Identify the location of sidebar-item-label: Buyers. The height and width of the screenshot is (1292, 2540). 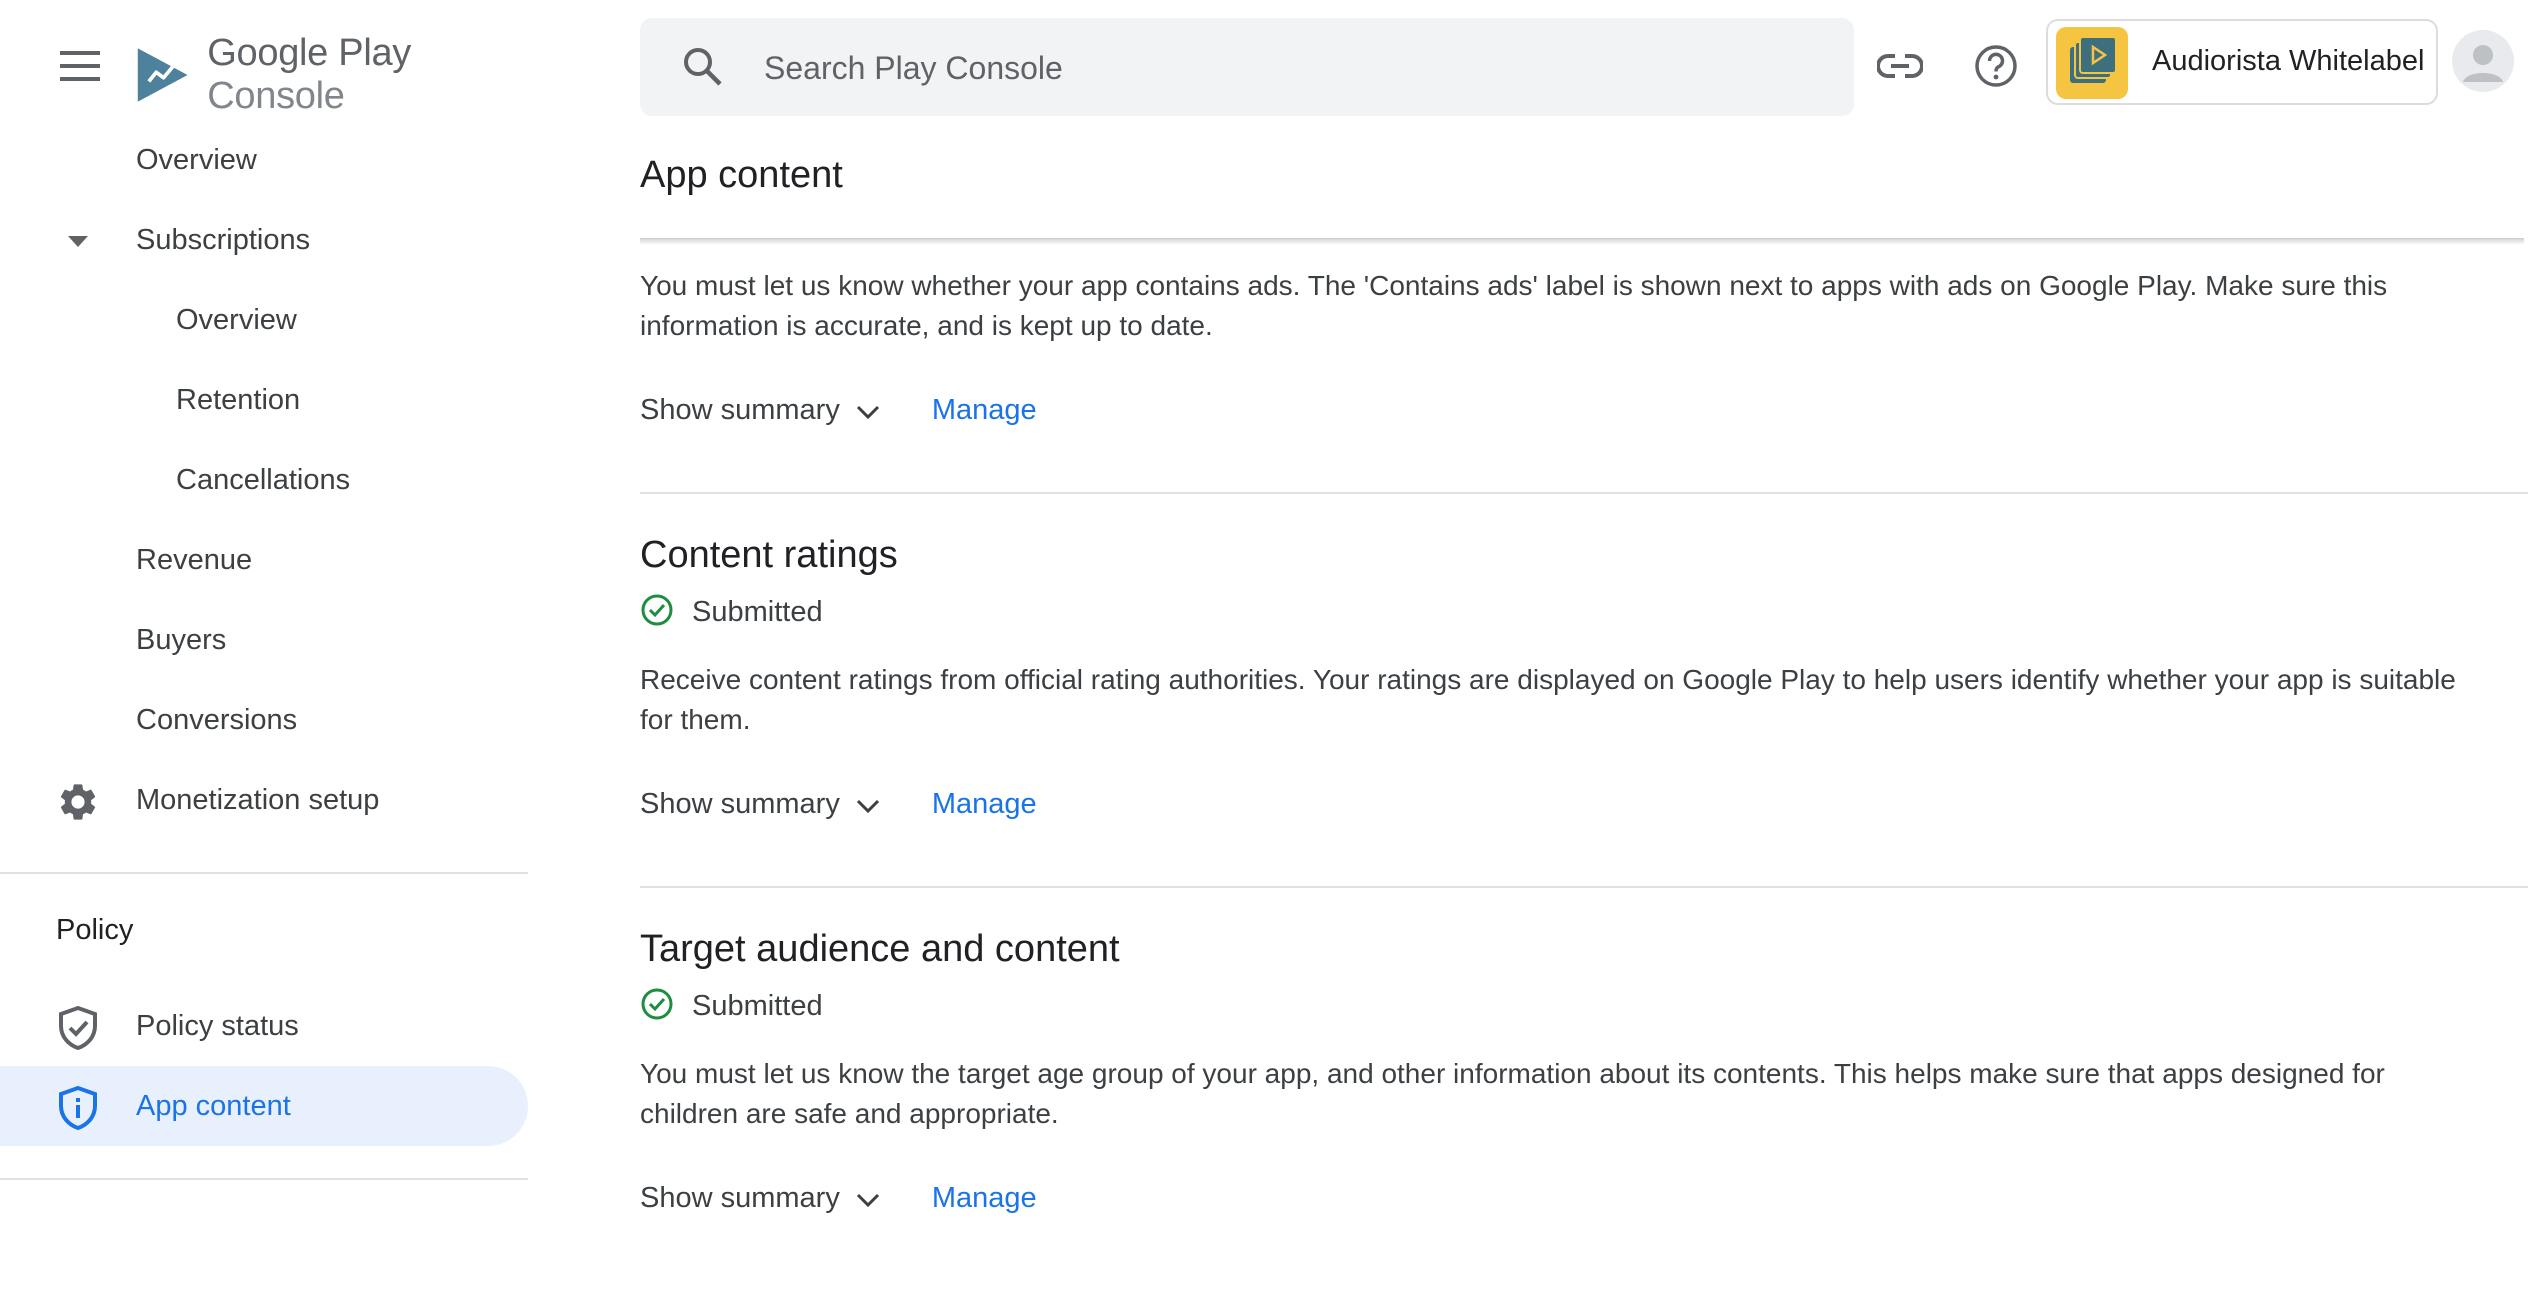
(181, 639).